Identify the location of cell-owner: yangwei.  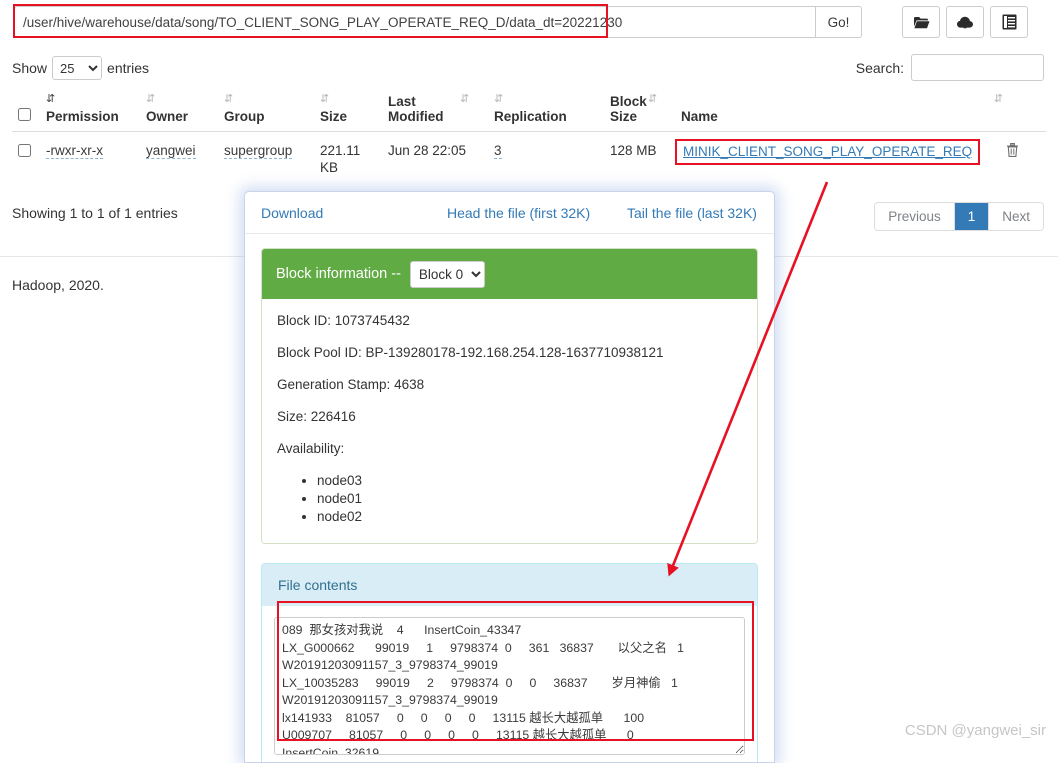
(185, 159).